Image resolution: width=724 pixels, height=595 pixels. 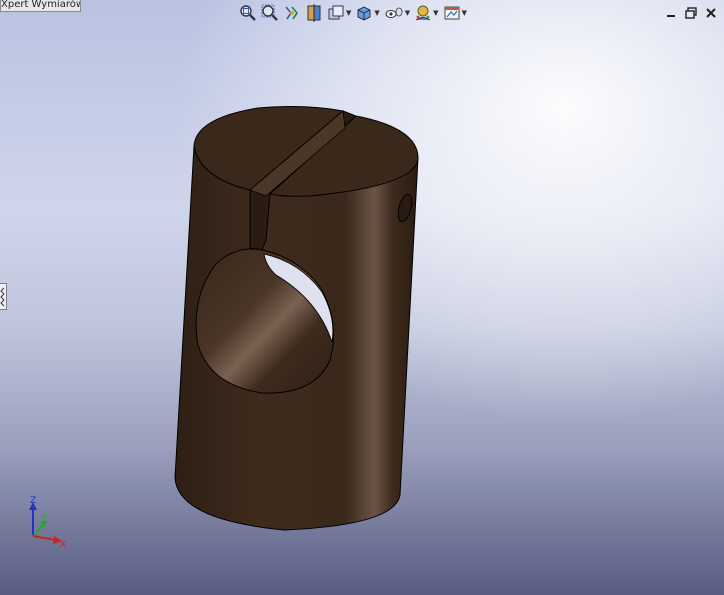 I want to click on section-view-icon, so click(x=314, y=13).